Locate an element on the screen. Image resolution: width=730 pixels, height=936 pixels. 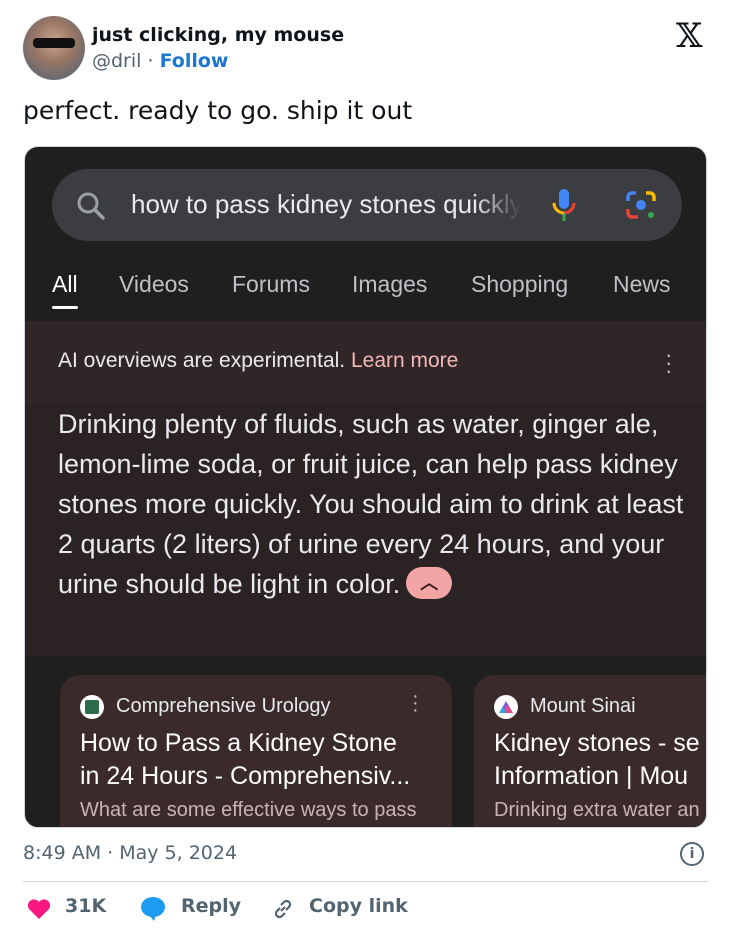
search-tabs: All Videos Forums Images Shopping News is located at coordinates (365, 296).